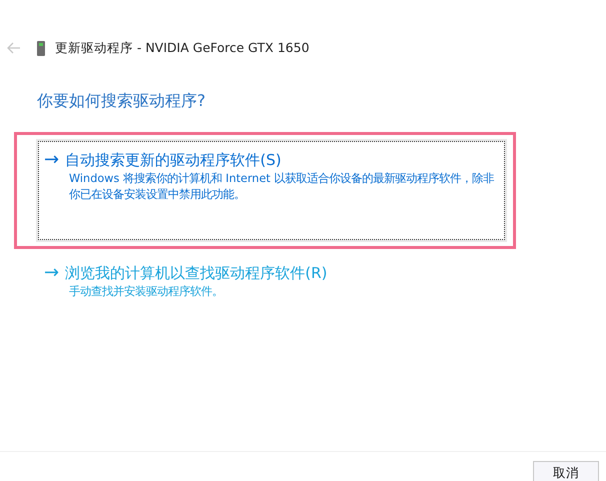  What do you see at coordinates (121, 101) in the screenshot?
I see `heading: 你要如何搜索驱动程序?` at bounding box center [121, 101].